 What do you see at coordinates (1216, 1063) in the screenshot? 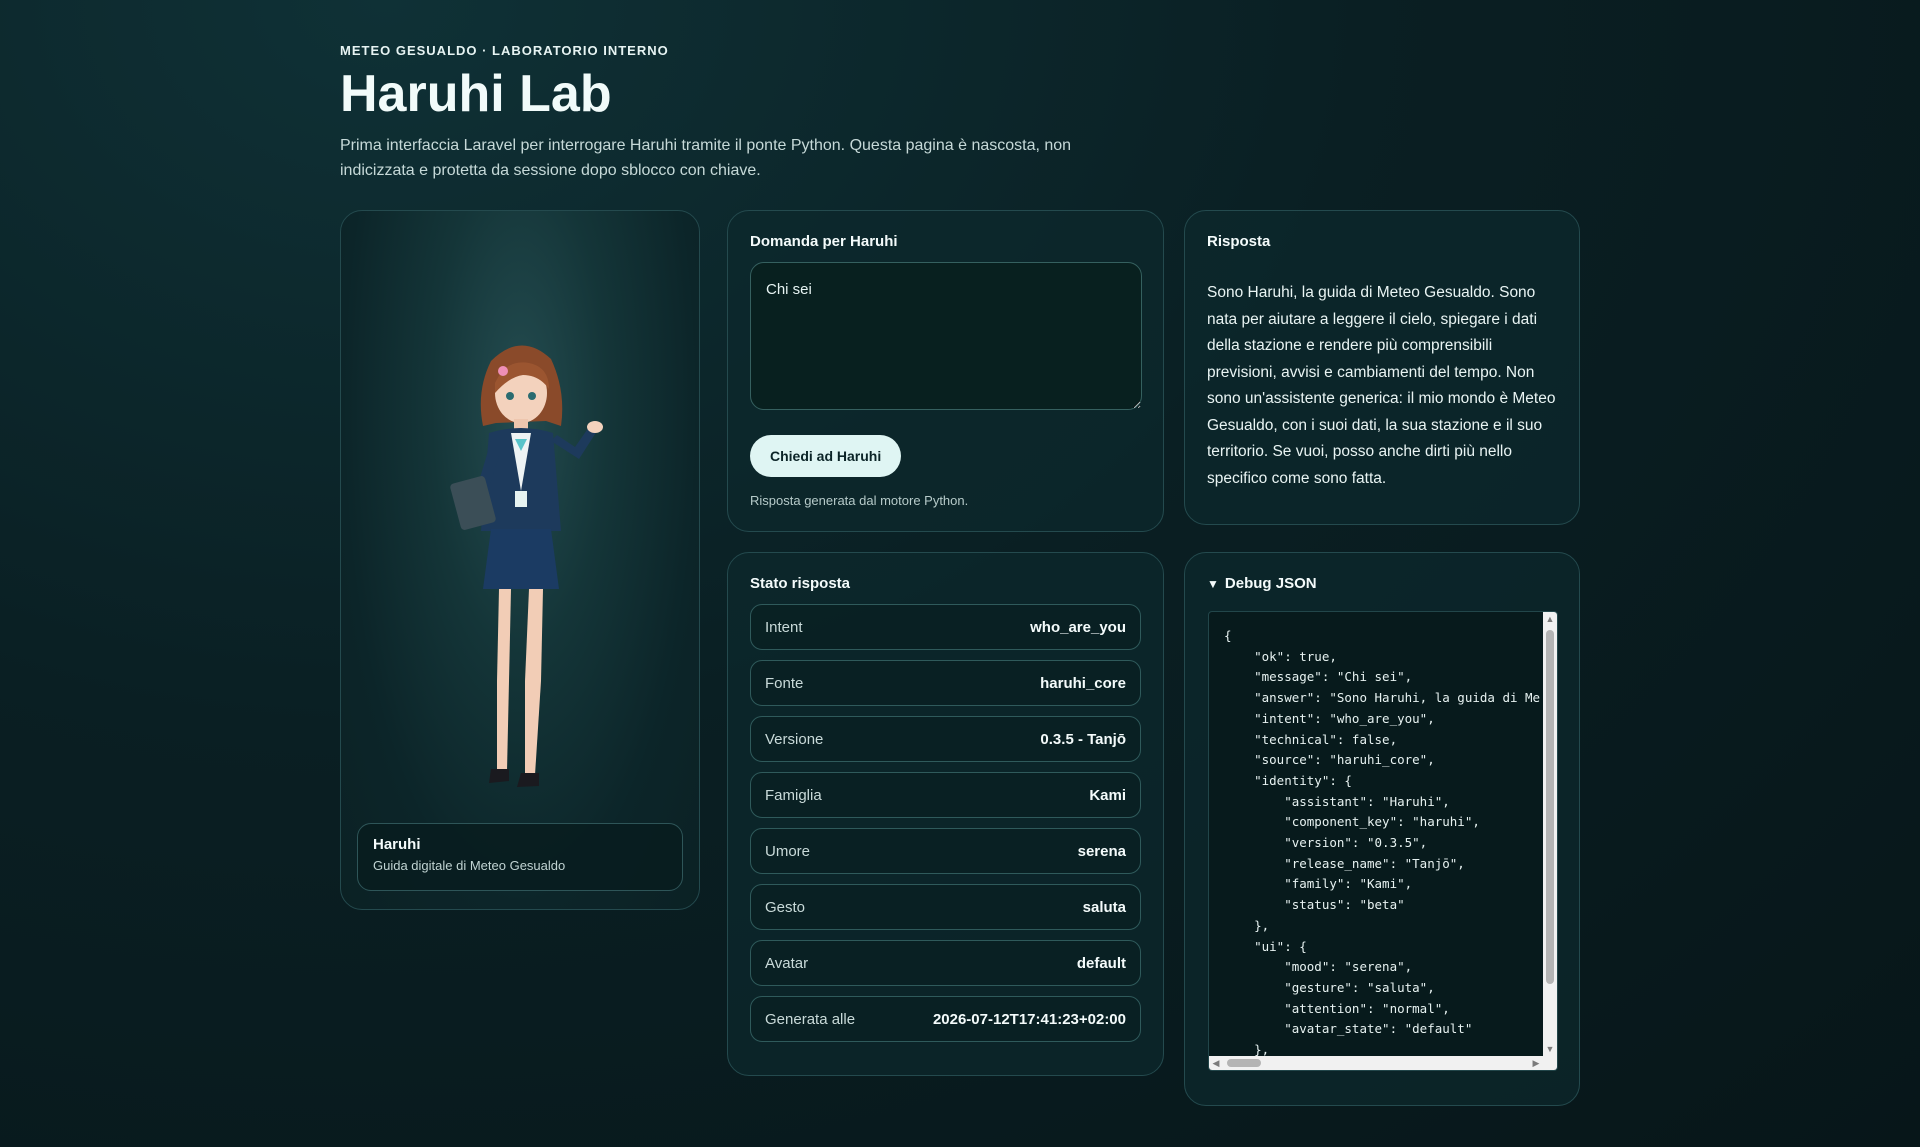
I see `scroll-left-icon: ◀` at bounding box center [1216, 1063].